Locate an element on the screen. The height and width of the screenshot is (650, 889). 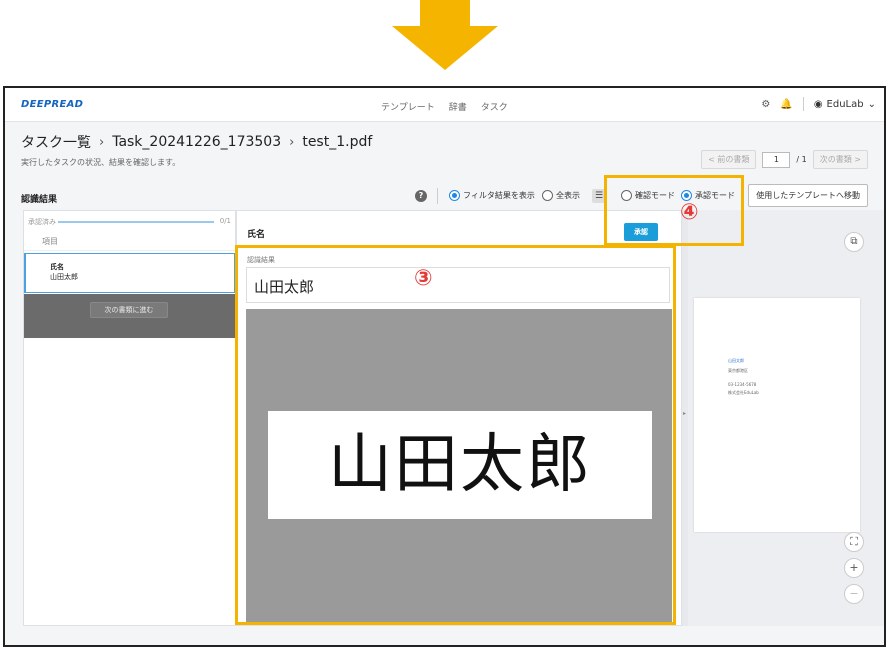
sliders-icon: ☰ is located at coordinates (599, 196).